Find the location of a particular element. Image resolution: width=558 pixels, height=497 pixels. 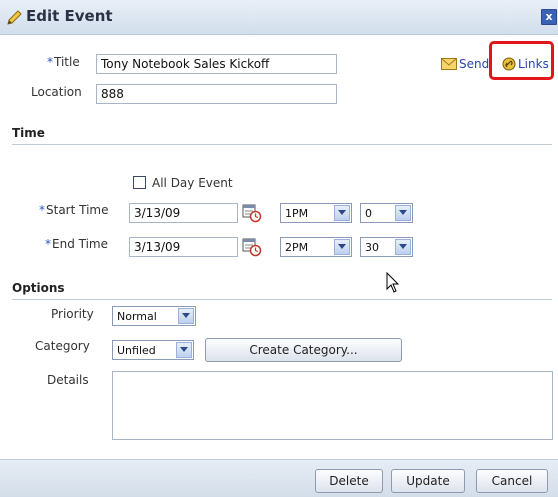

links-action: Links is located at coordinates (525, 64).